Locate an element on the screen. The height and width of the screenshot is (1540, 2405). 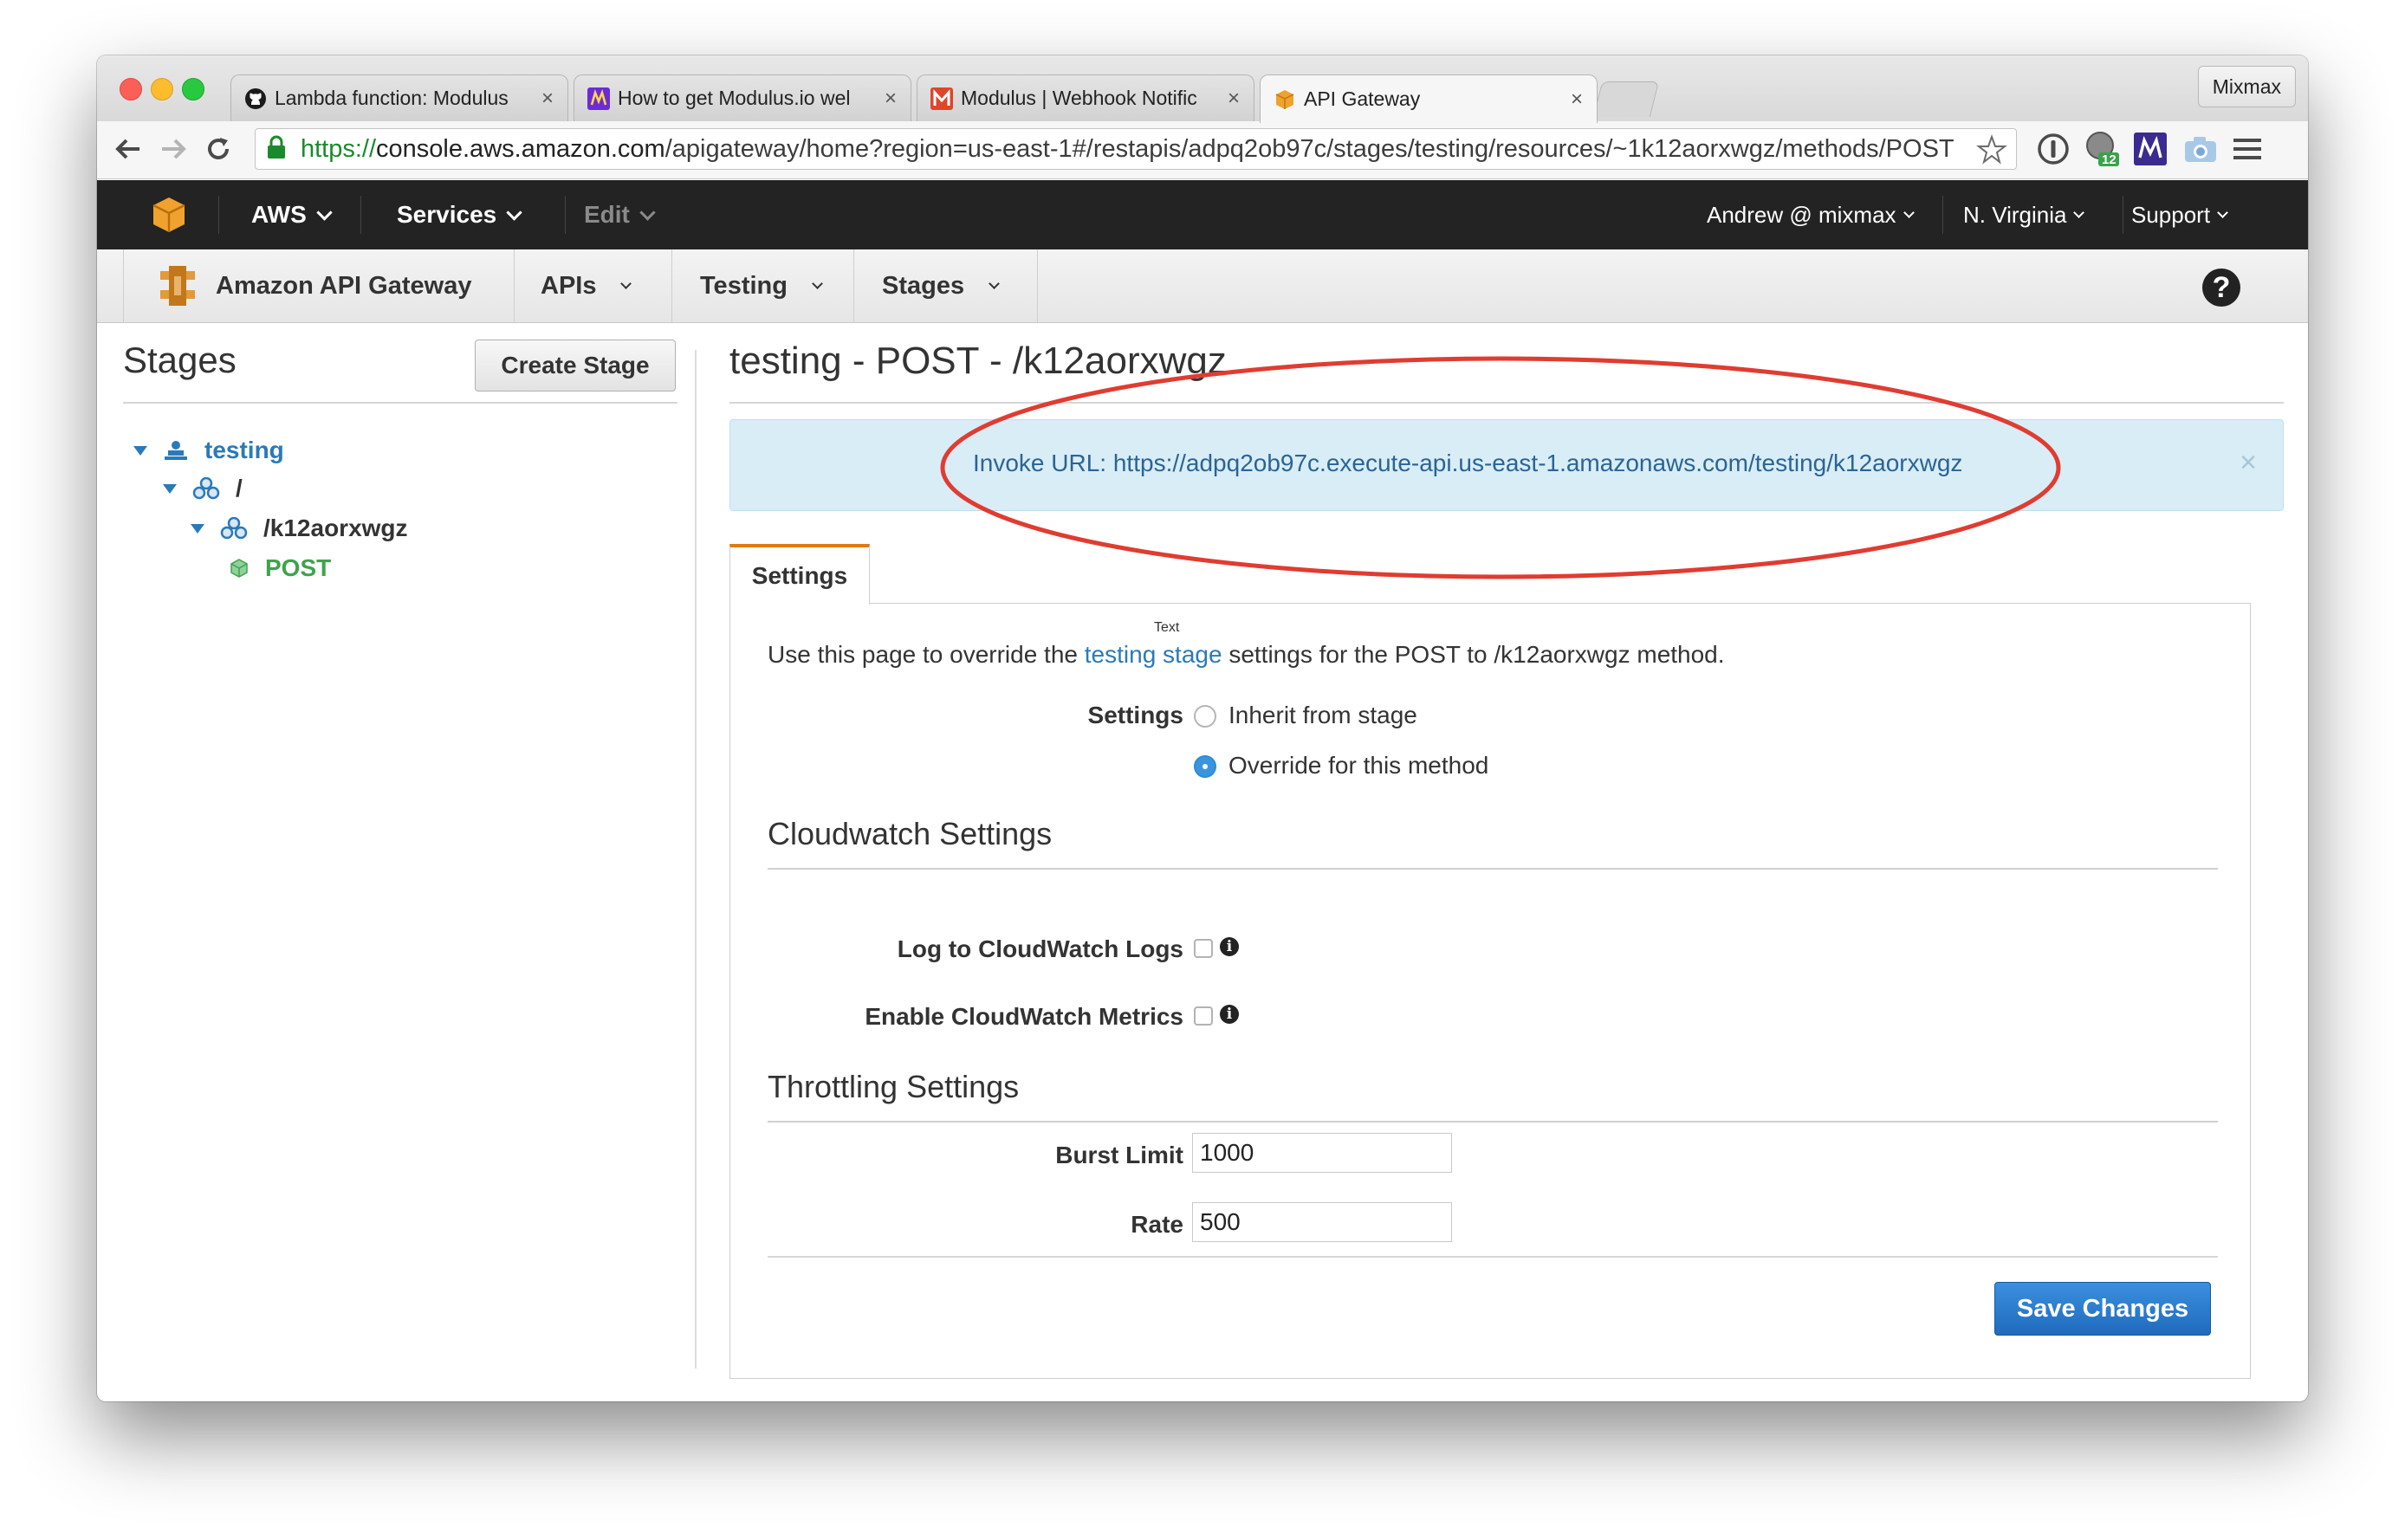
reload-icon is located at coordinates (218, 149).